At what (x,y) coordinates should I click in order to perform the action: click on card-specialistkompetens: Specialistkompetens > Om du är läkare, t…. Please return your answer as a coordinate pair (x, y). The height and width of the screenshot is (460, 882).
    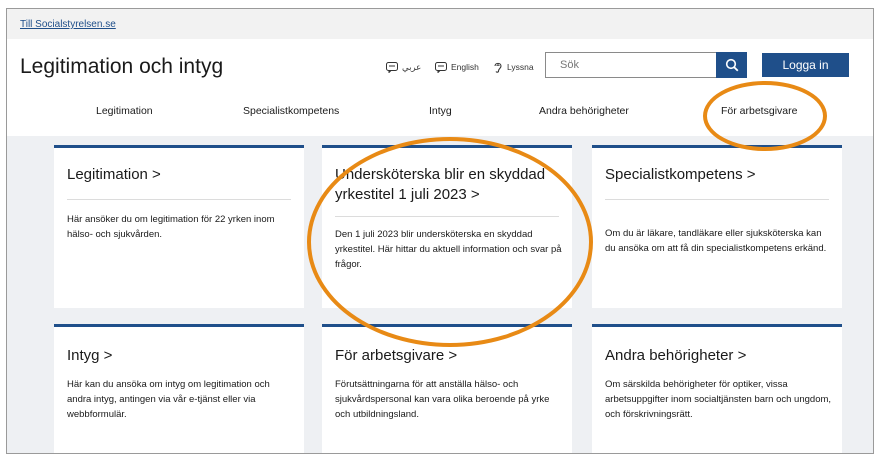
    Looking at the image, I should click on (717, 226).